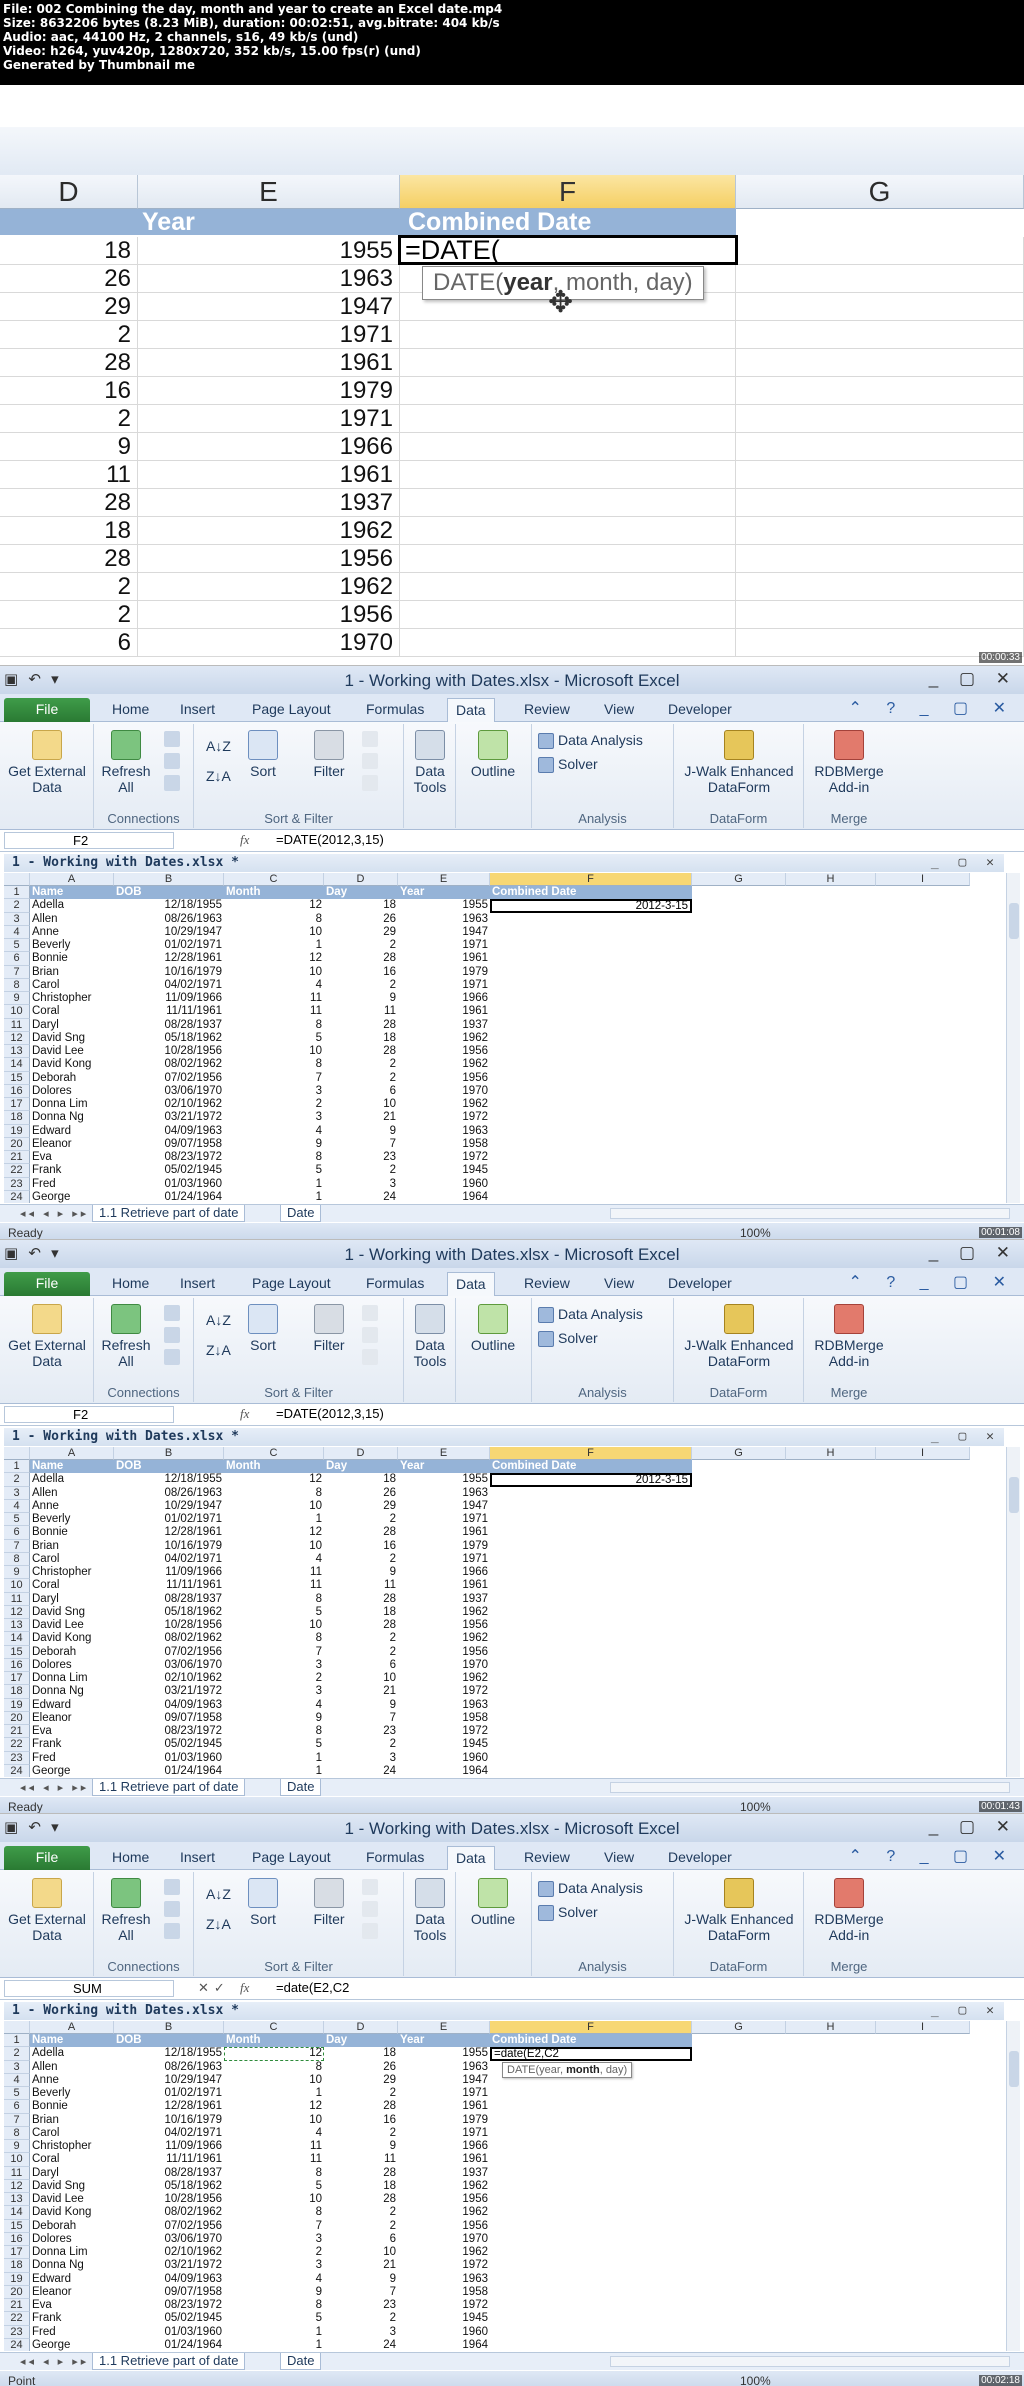 The width and height of the screenshot is (1024, 2386). I want to click on table-cell: 08/02/1962, so click(169, 2212).